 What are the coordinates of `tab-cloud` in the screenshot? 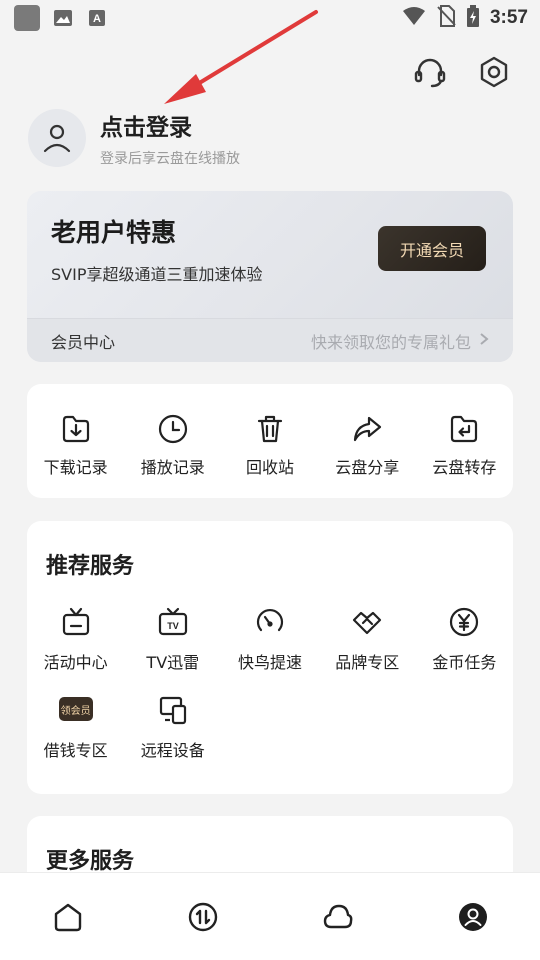 It's located at (337, 917).